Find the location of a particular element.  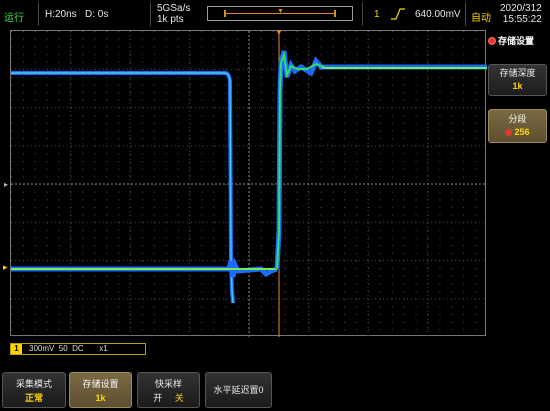

run-state: 运行 is located at coordinates (14, 16).